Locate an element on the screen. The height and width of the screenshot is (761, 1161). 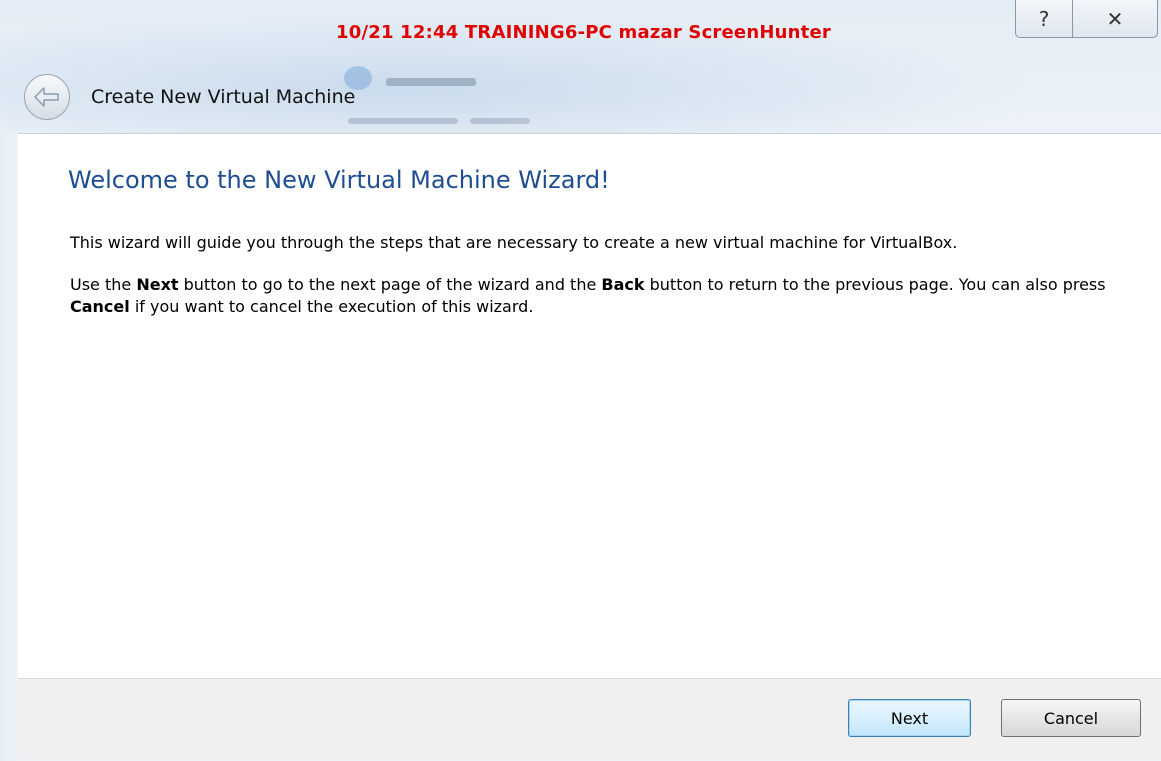
close-icon: ✕ is located at coordinates (1115, 18).